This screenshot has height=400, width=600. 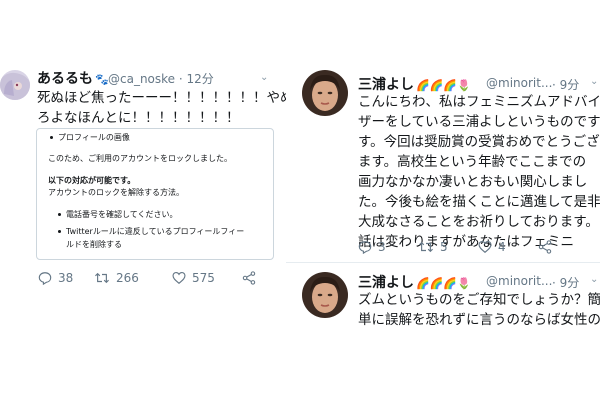 I want to click on reply-count: 3, so click(x=382, y=247).